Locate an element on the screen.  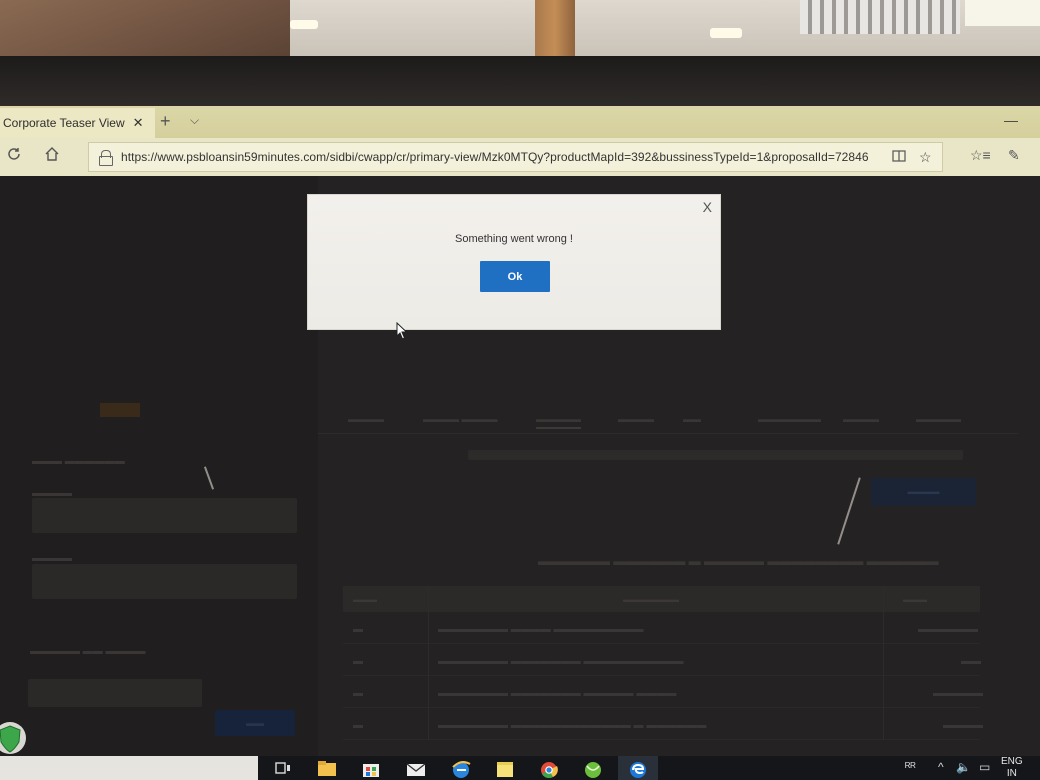
favorite-star-icon: ☆ is located at coordinates (925, 157).